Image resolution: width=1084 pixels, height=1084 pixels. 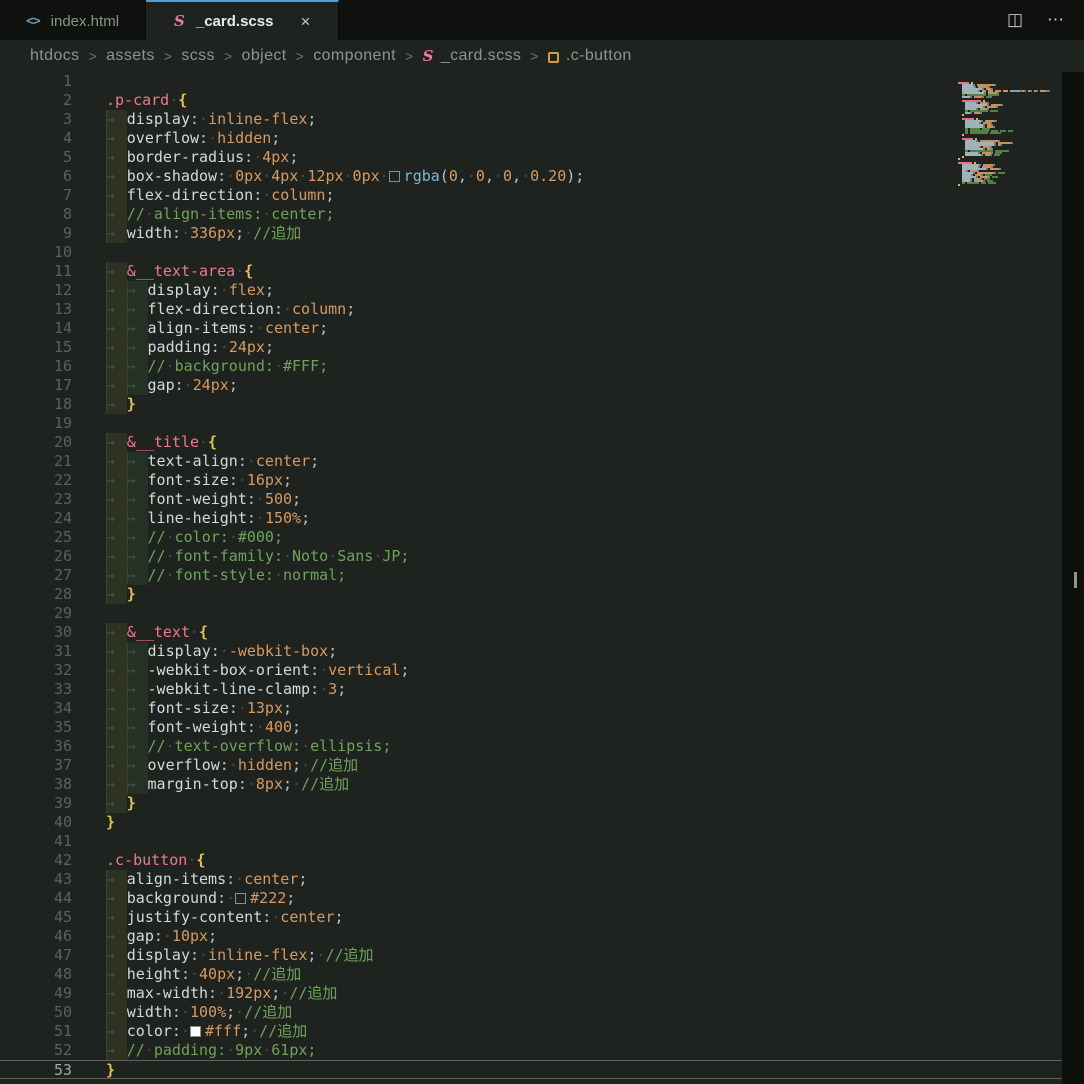 I want to click on code-line: 15 → → padding:·24px;, so click(x=542, y=347).